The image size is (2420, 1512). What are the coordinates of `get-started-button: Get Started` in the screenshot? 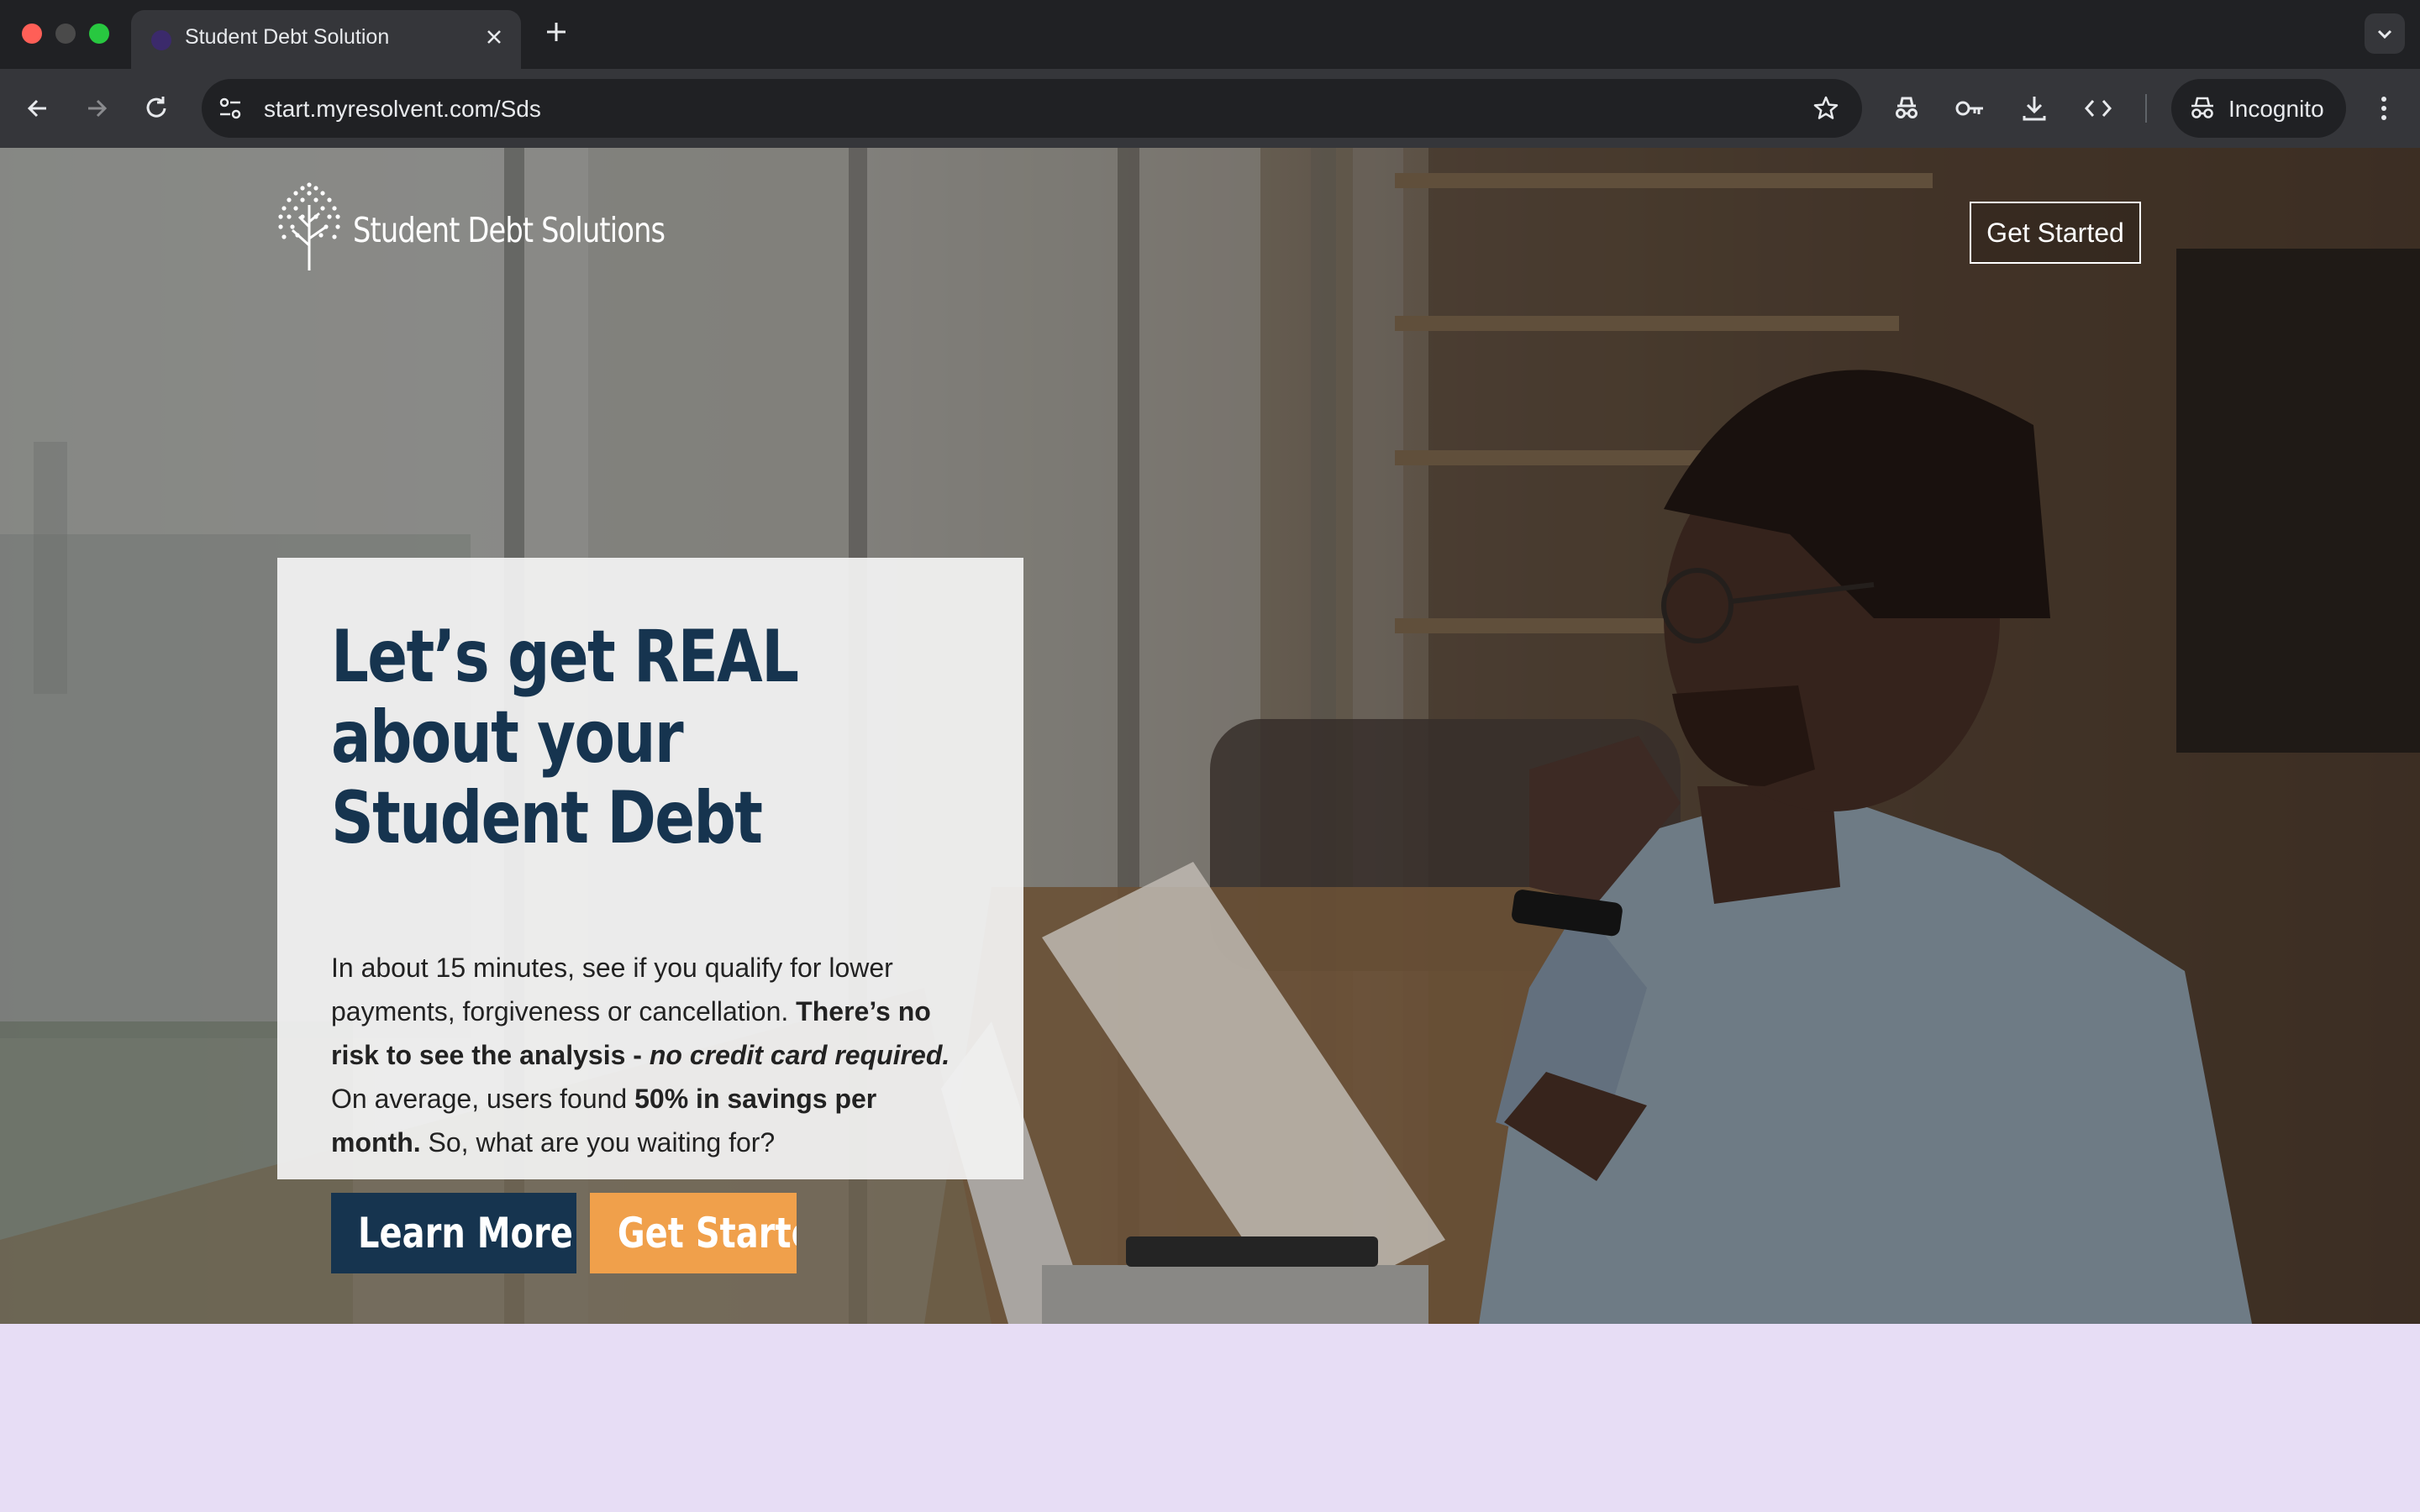 It's located at (693, 1233).